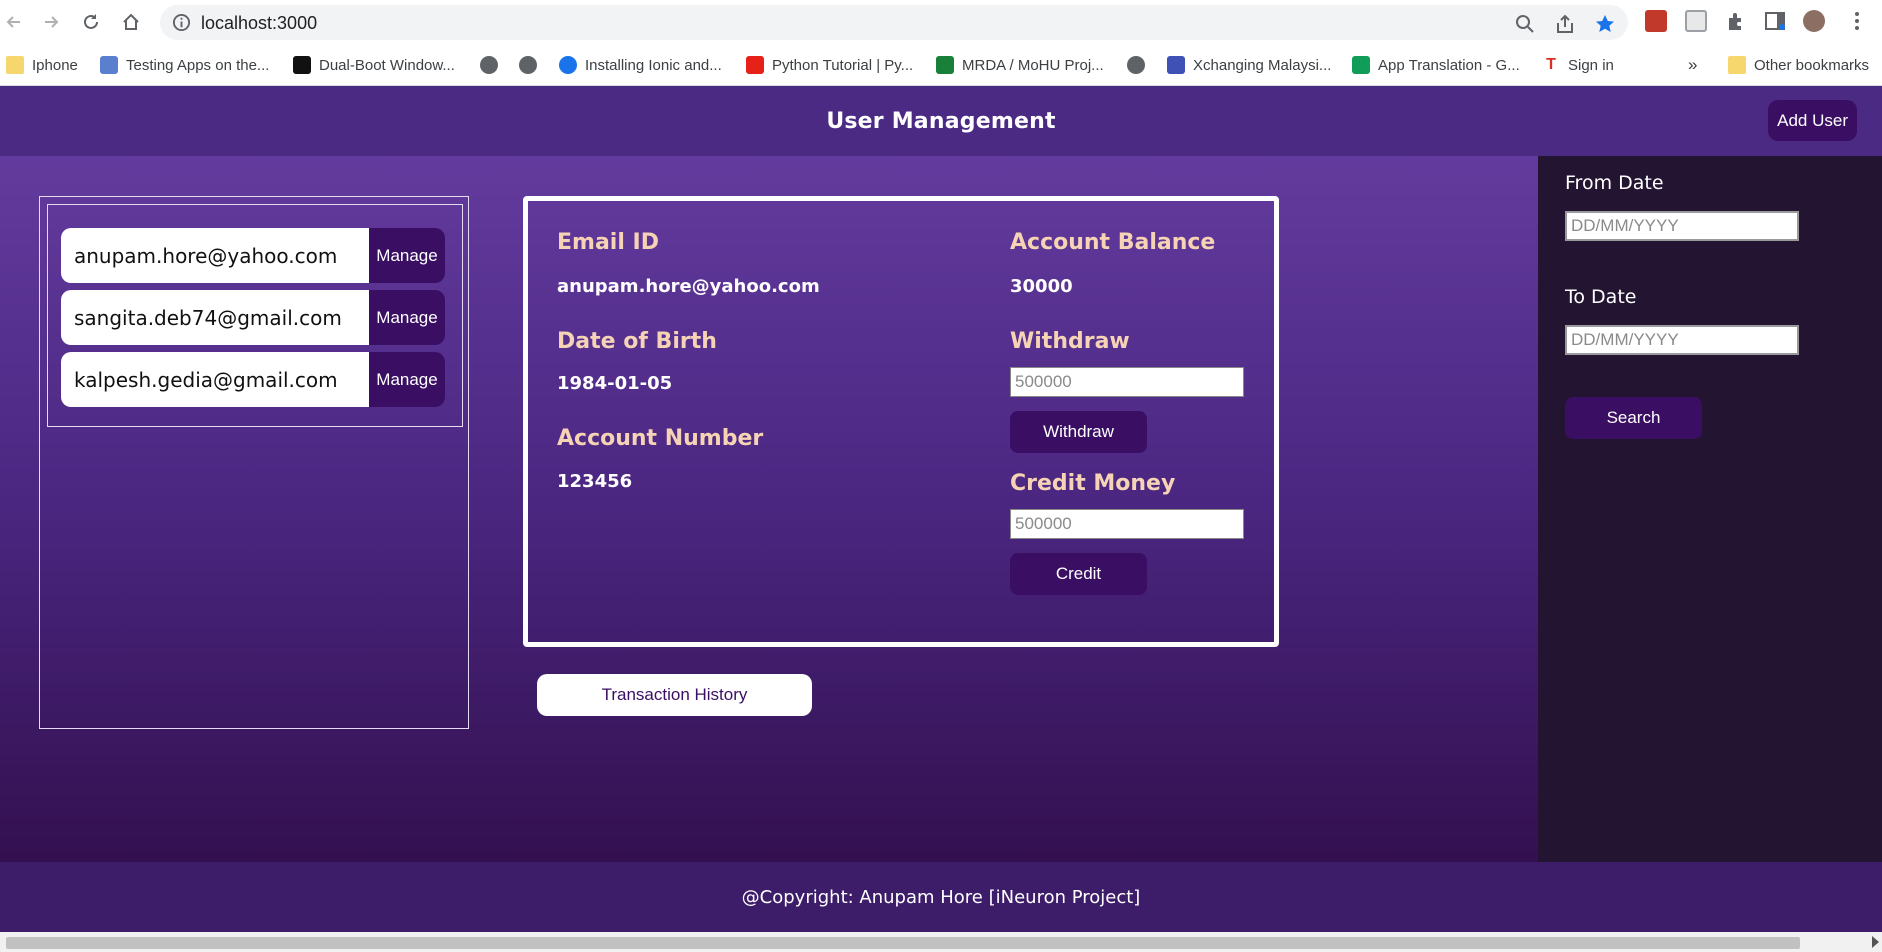 This screenshot has width=1882, height=952. Describe the element at coordinates (1078, 432) in the screenshot. I see `withdraw-button: Withdraw` at that location.